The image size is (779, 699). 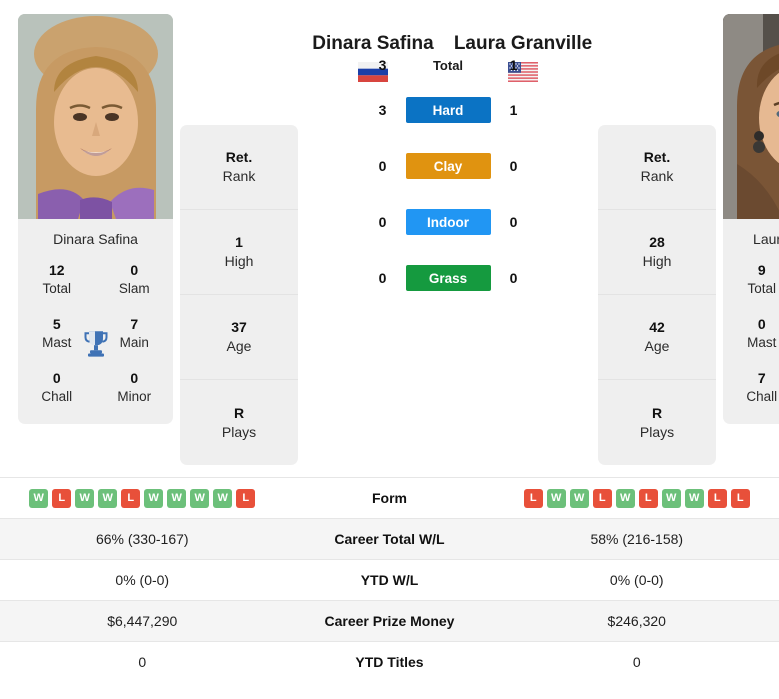 I want to click on label: Rank, so click(x=657, y=176).